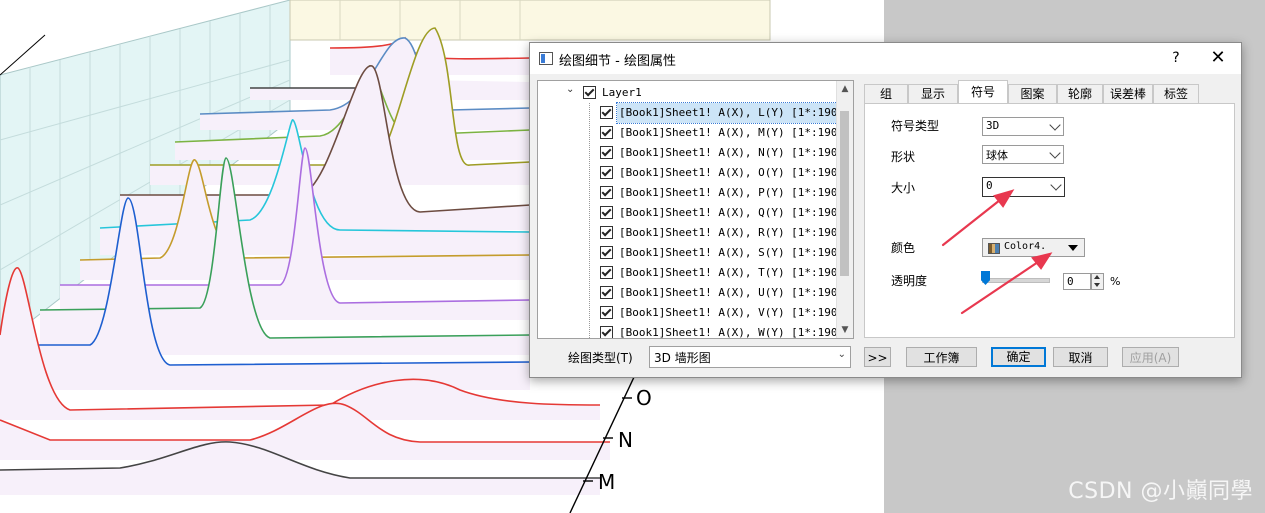 This screenshot has width=1265, height=513. Describe the element at coordinates (735, 272) in the screenshot. I see `item-label: [Book1]Sheet1! A(X), T(Y) [1*:190*]` at that location.